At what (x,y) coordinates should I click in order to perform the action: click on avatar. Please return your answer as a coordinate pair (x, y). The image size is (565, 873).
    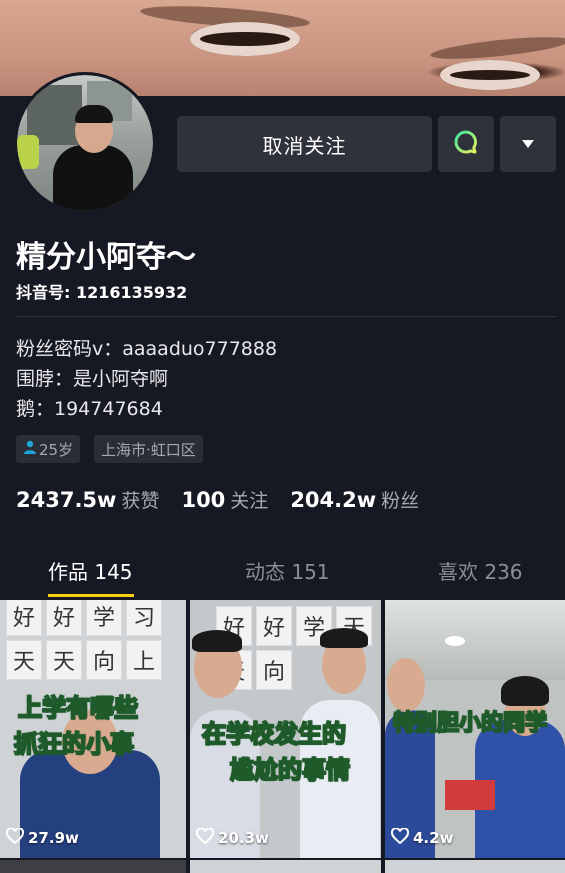
    Looking at the image, I should click on (85, 143).